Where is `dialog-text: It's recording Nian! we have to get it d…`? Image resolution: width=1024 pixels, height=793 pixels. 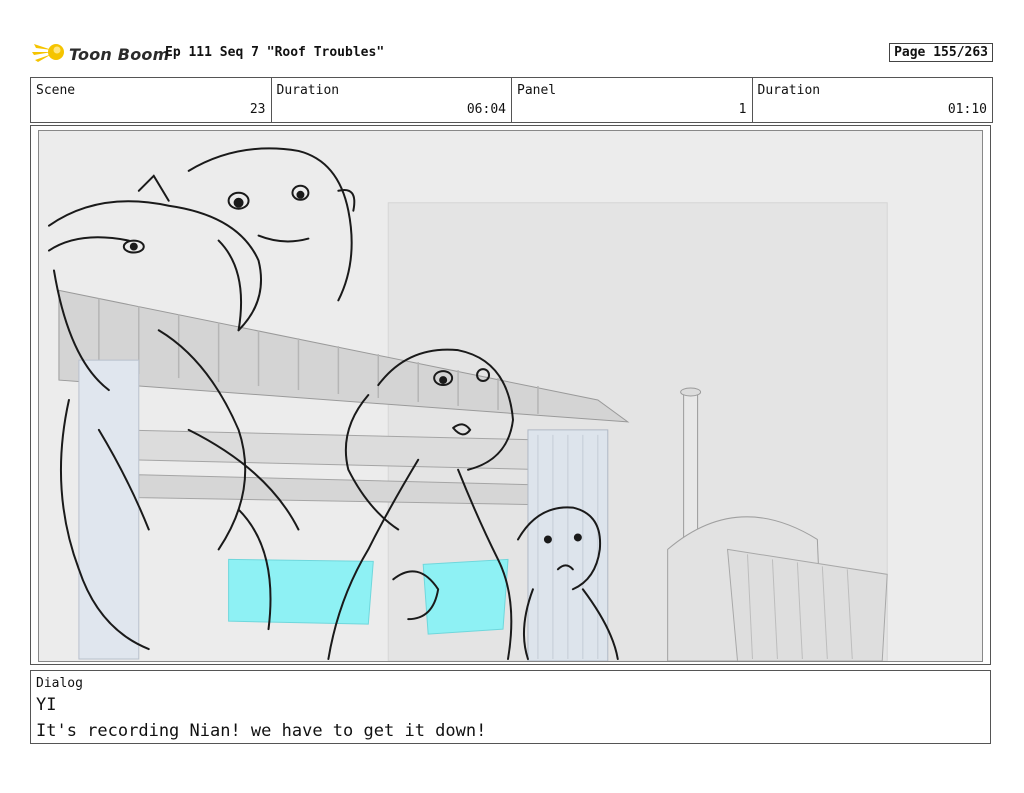 dialog-text: It's recording Nian! we have to get it d… is located at coordinates (261, 731).